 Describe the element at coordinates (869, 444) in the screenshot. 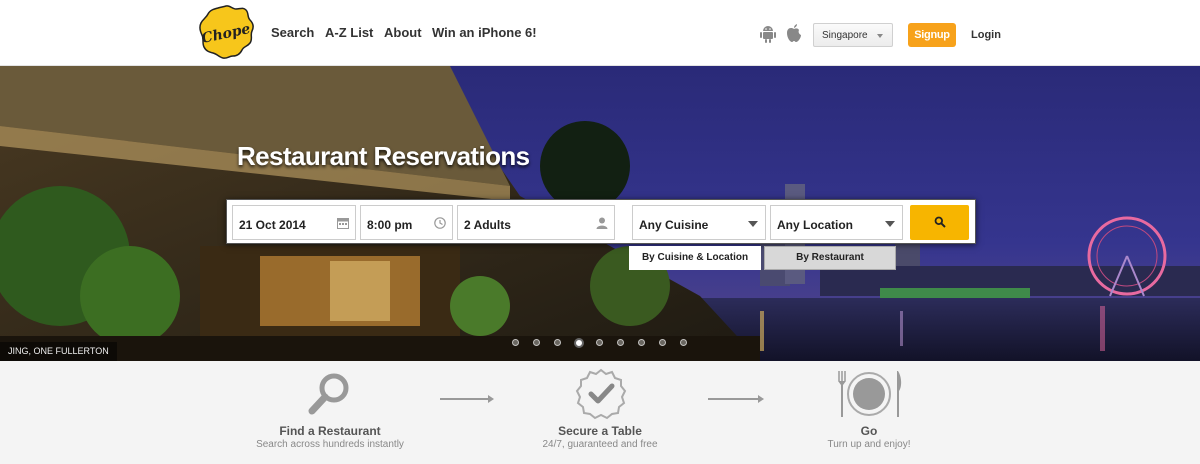

I see `step-subtitle: Turn up and enjoy!` at that location.